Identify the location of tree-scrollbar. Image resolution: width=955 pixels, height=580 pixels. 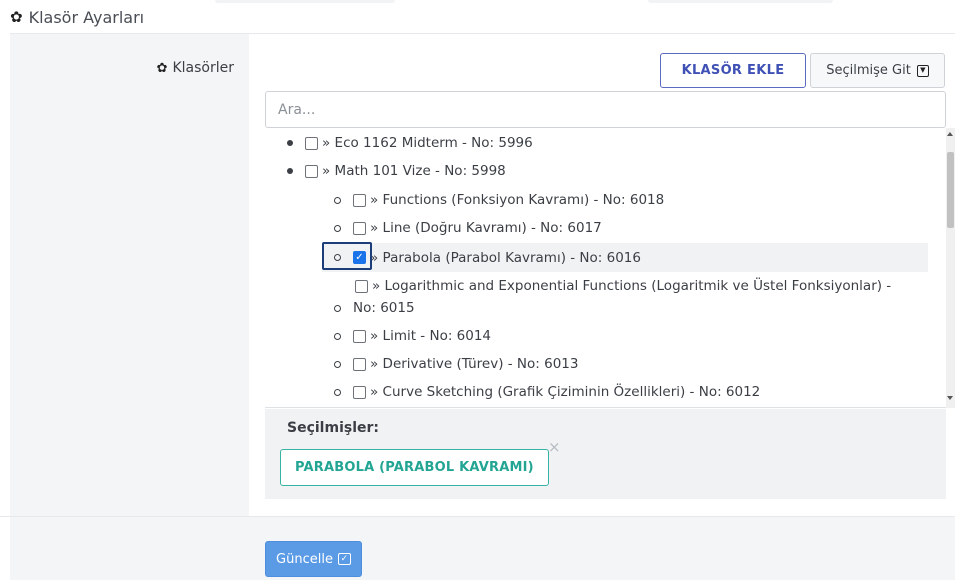
(950, 268).